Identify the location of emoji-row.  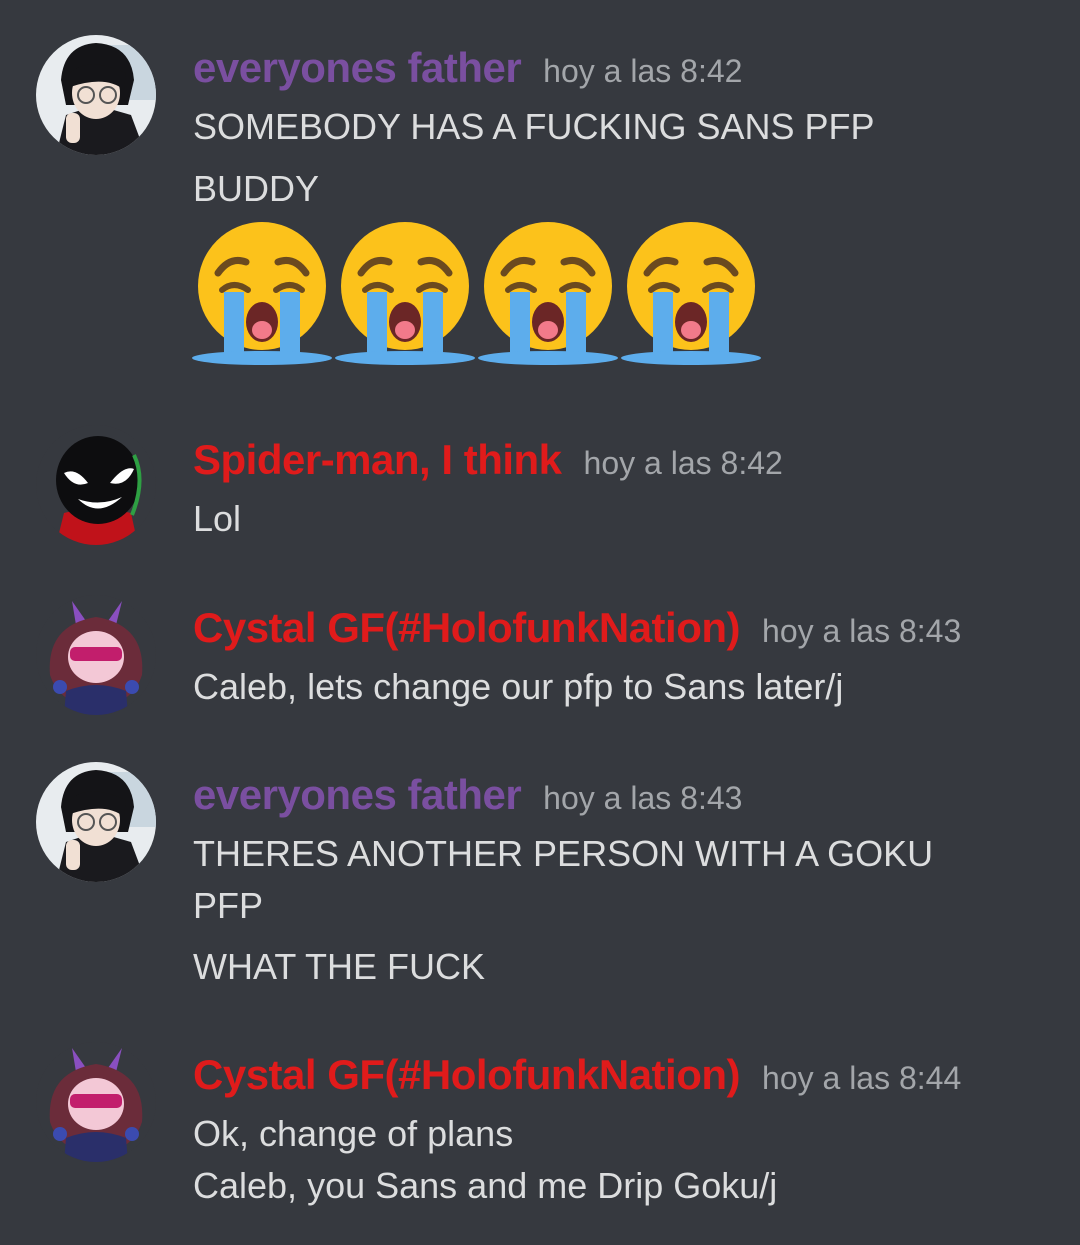
(490, 293).